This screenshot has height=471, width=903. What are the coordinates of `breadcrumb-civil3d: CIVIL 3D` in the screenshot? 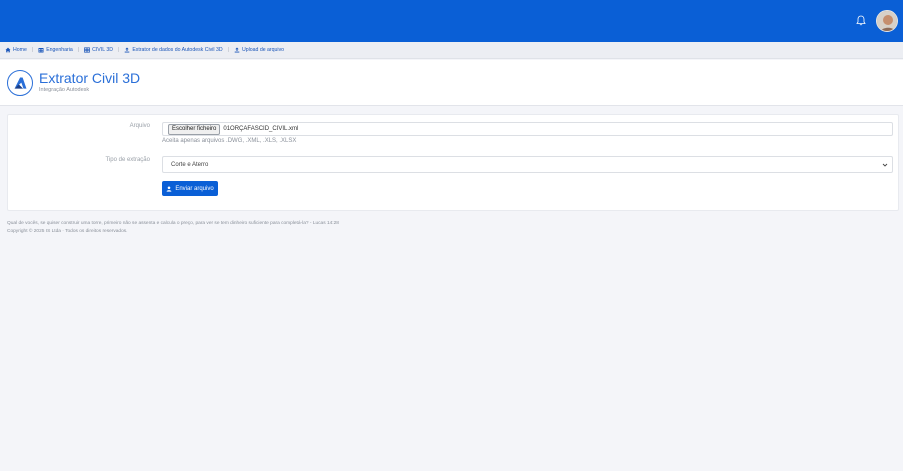 It's located at (98, 50).